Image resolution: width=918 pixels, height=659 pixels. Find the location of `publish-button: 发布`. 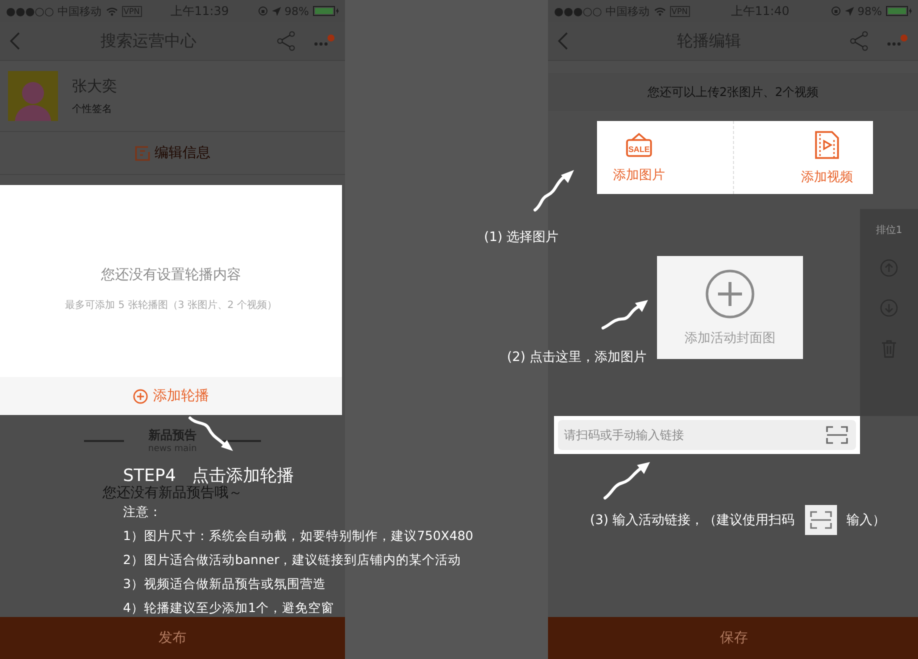

publish-button: 发布 is located at coordinates (172, 638).